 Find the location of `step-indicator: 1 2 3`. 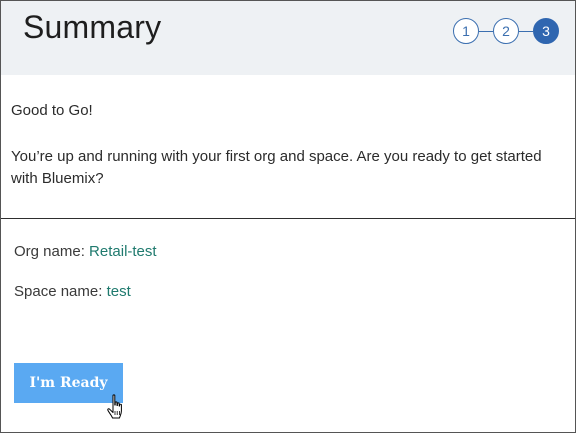

step-indicator: 1 2 3 is located at coordinates (507, 32).